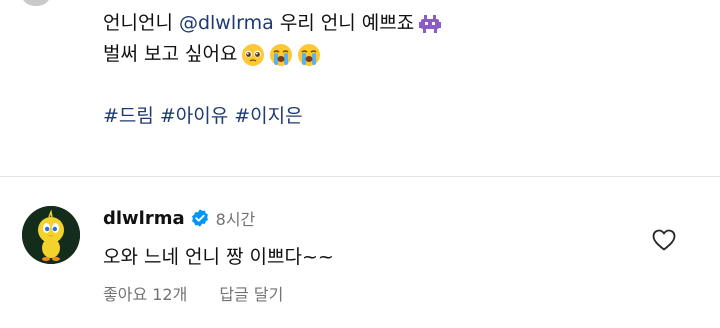  I want to click on caption-line-2: 벌써 보고 싶어요, so click(403, 54).